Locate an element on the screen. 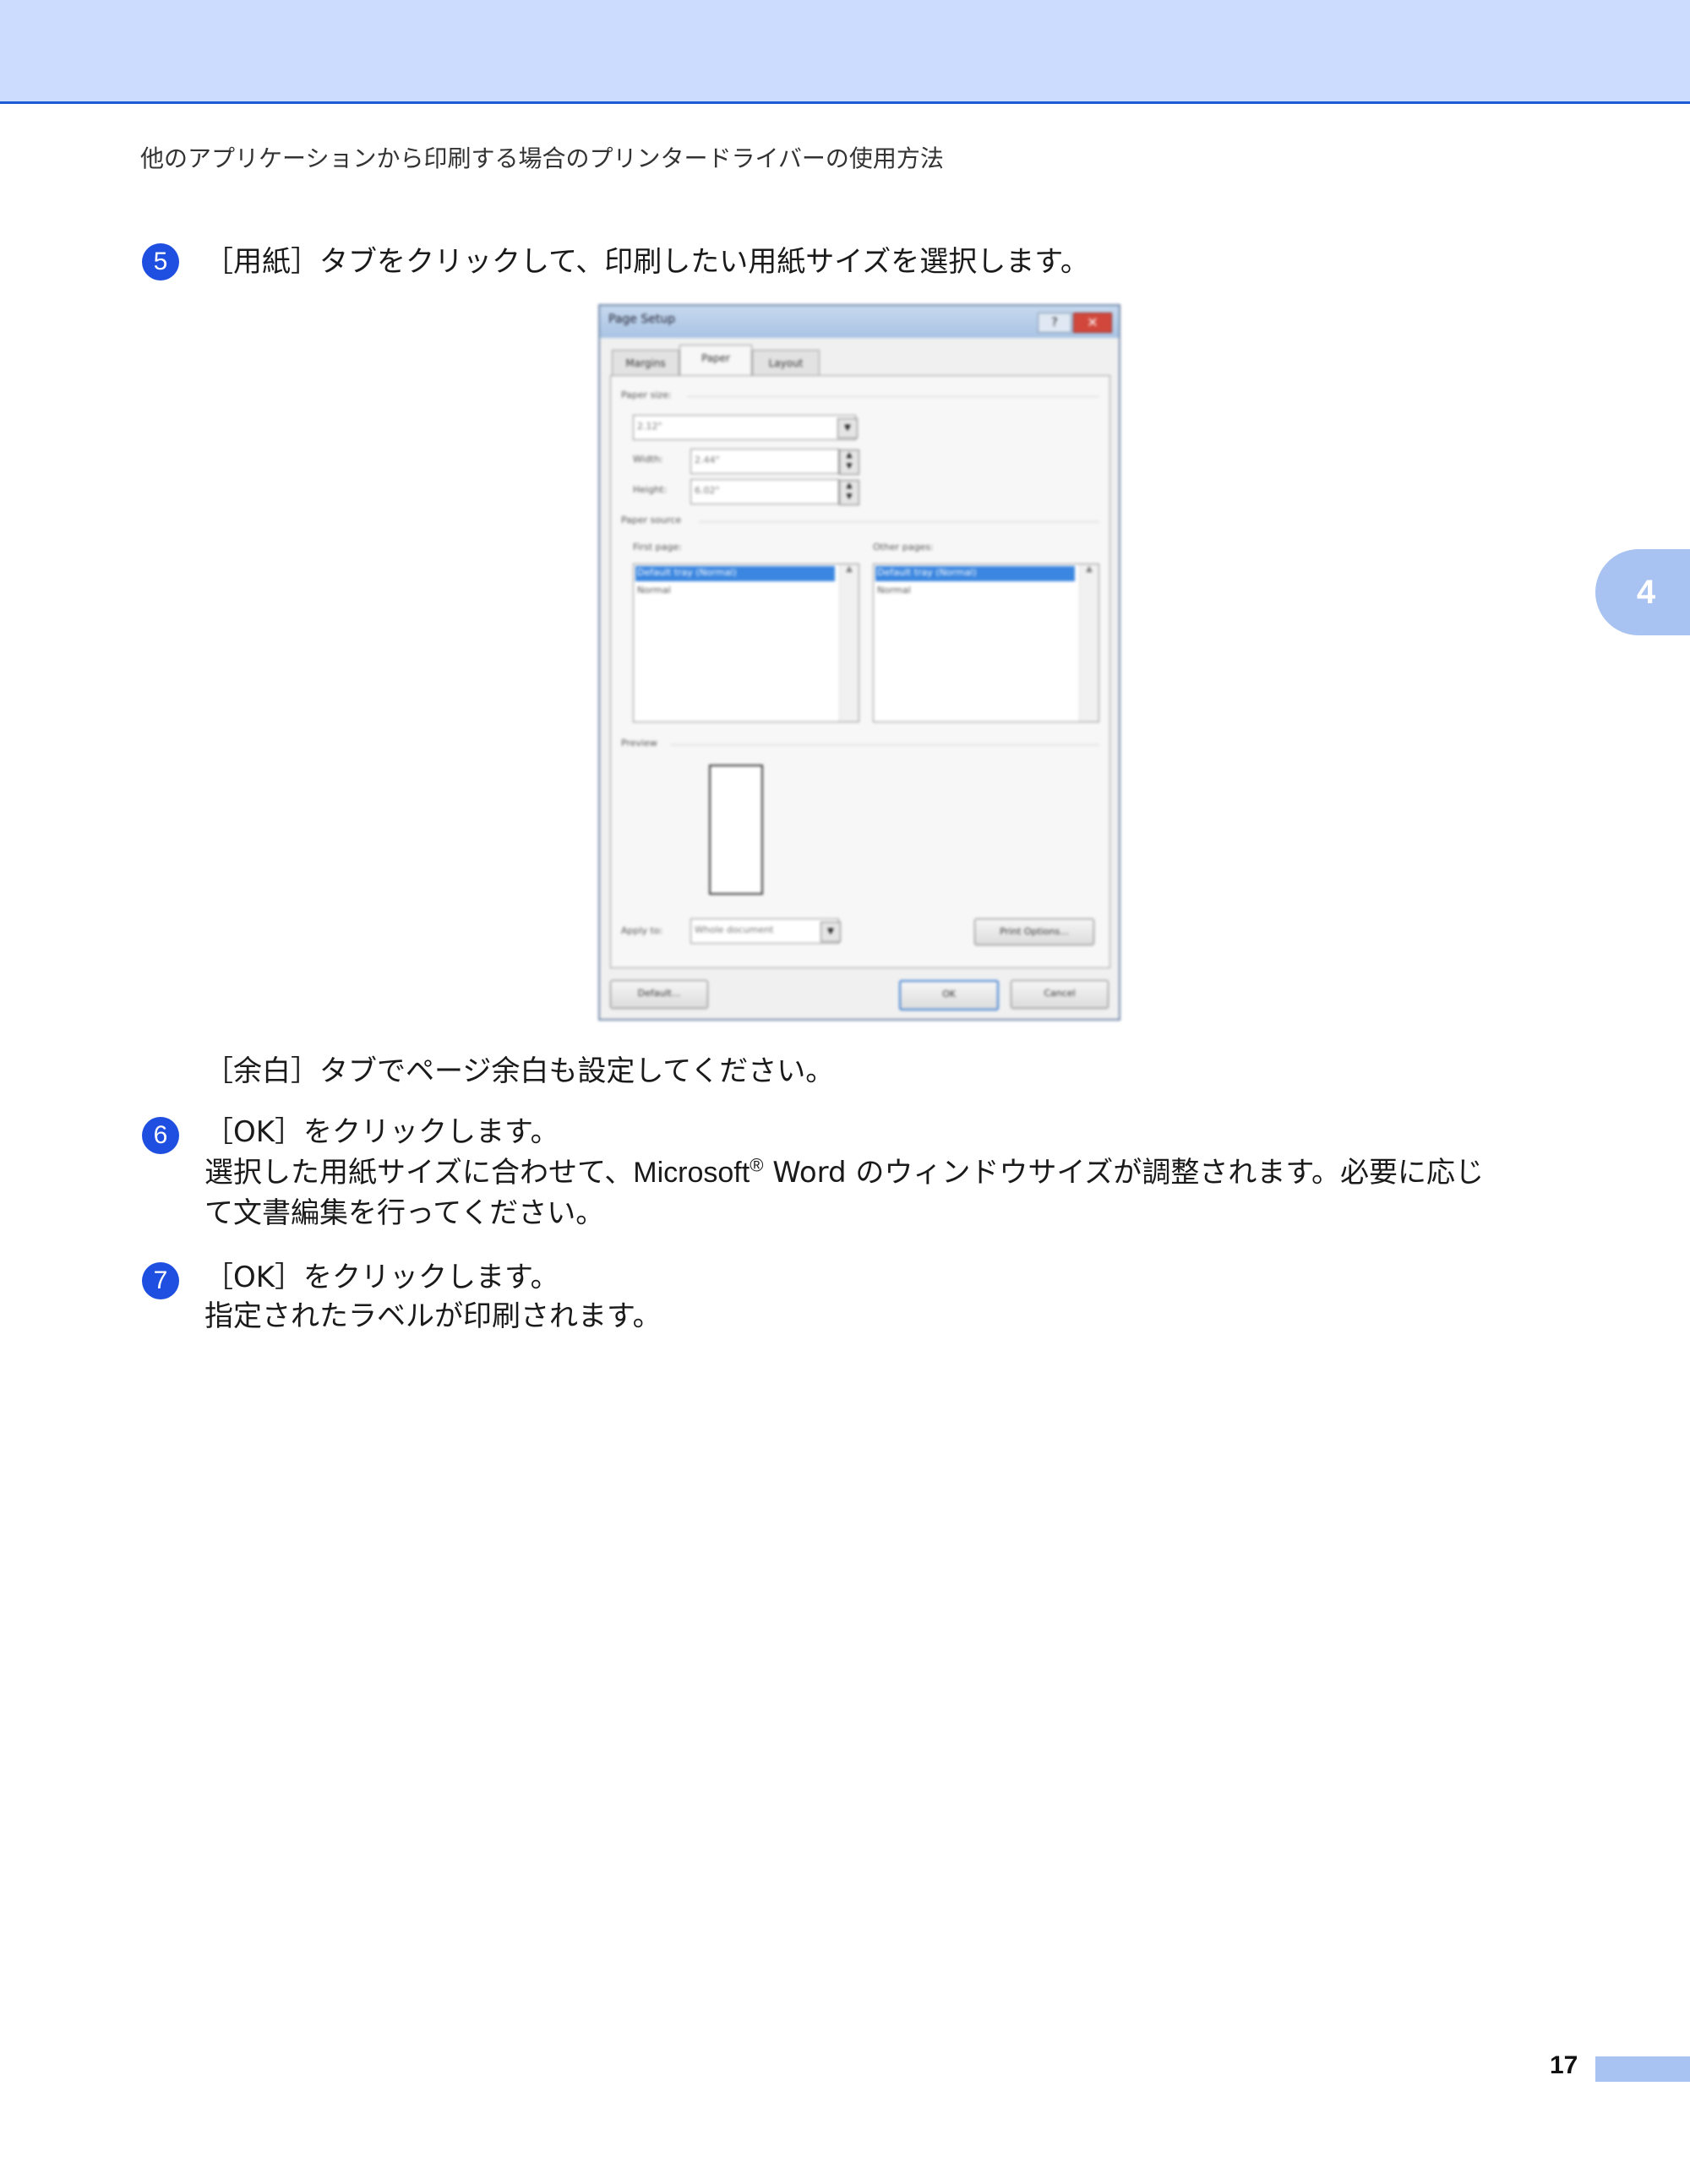  close-icon: ✕ is located at coordinates (1092, 323).